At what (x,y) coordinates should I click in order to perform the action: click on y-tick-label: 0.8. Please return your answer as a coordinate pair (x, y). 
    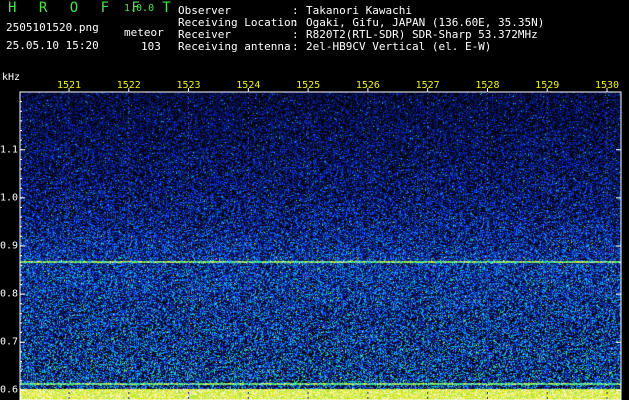
    Looking at the image, I should click on (9, 294).